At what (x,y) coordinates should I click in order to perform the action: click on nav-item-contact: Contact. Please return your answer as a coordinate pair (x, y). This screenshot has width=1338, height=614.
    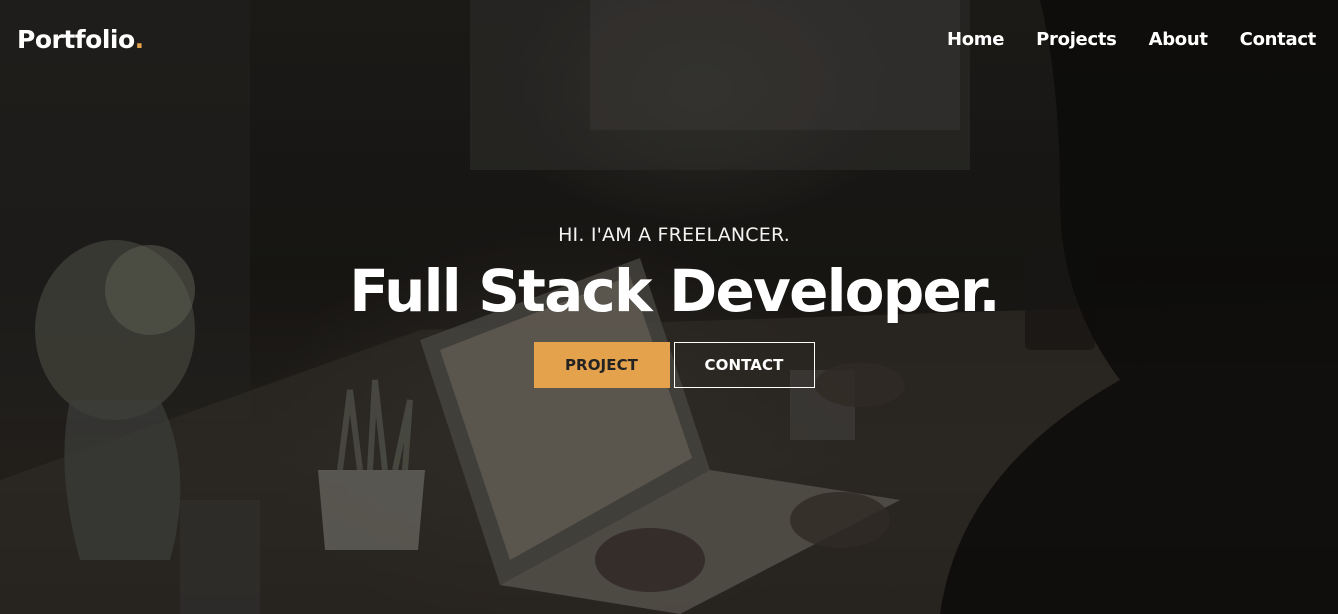
    Looking at the image, I should click on (1278, 39).